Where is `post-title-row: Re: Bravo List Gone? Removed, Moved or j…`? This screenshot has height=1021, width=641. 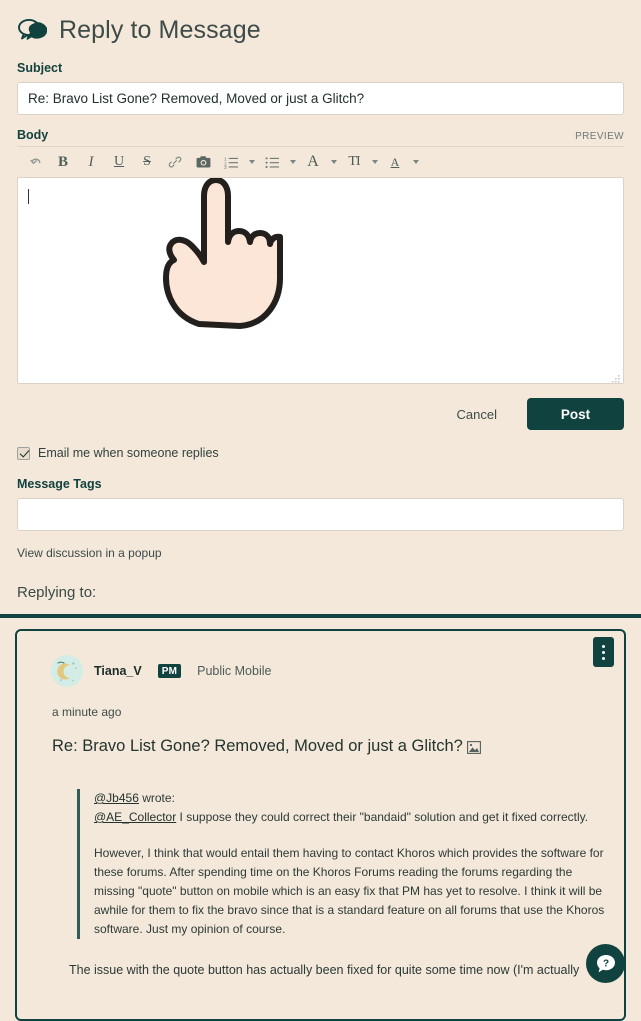
post-title-row: Re: Bravo List Gone? Removed, Moved or j… is located at coordinates (320, 737).